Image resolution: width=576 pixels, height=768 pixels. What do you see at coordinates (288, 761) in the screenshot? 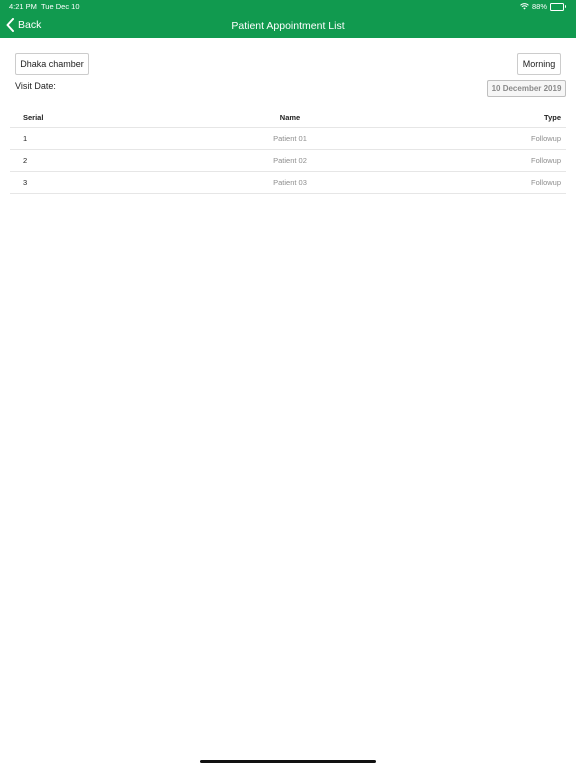
I see `home-indicator` at bounding box center [288, 761].